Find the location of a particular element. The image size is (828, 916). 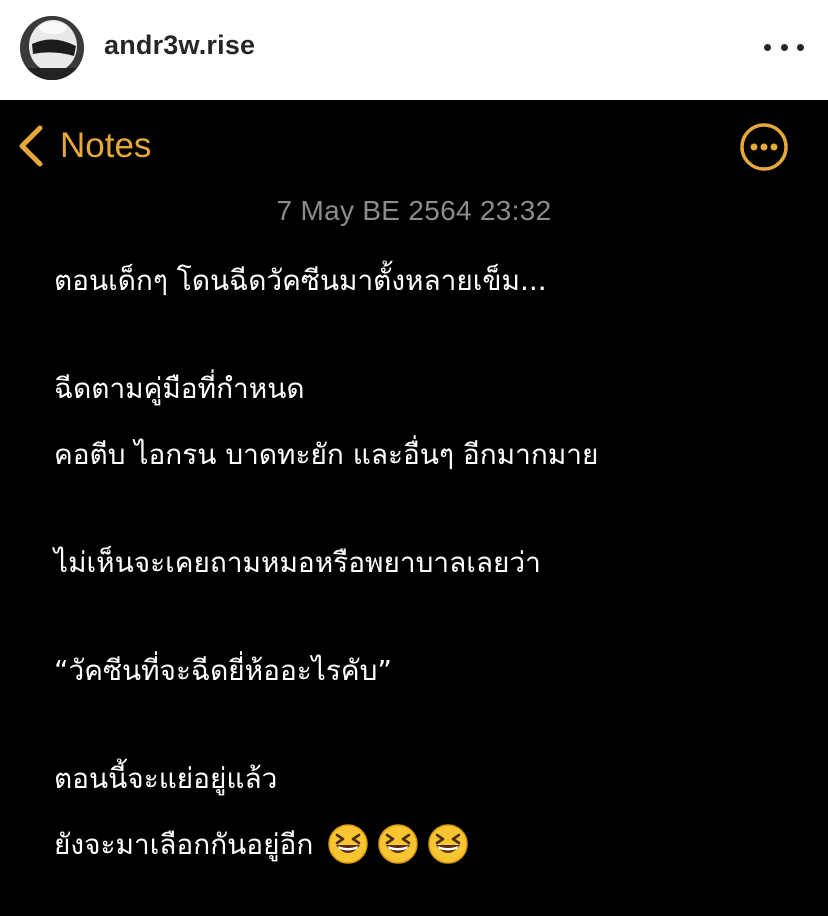

note-line: “วัคซีนที่จะฉีดยี่ห้ออะไรคับ” is located at coordinates (223, 670).